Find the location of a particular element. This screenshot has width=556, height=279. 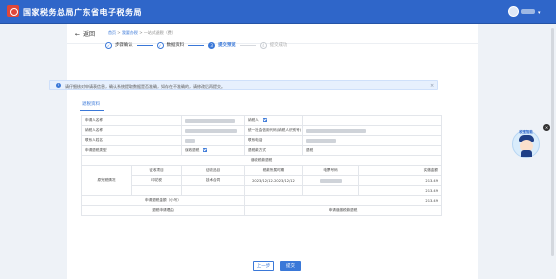

refund-type-value: 误收退税 is located at coordinates (213, 150).